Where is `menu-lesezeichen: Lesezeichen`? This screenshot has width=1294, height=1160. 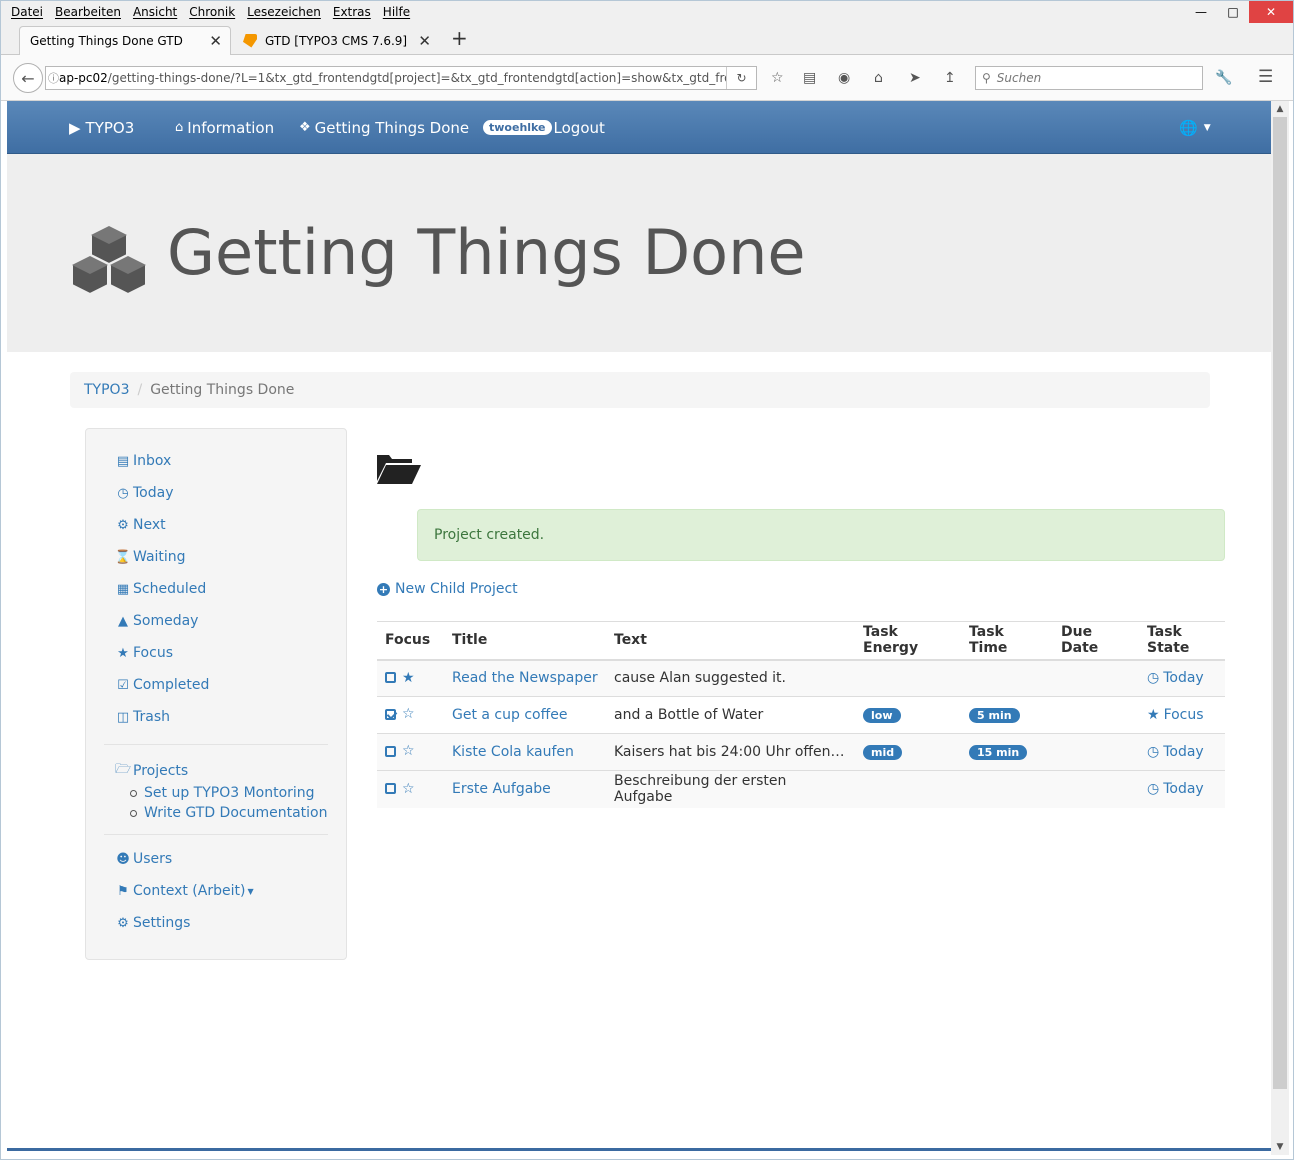
menu-lesezeichen: Lesezeichen is located at coordinates (284, 12).